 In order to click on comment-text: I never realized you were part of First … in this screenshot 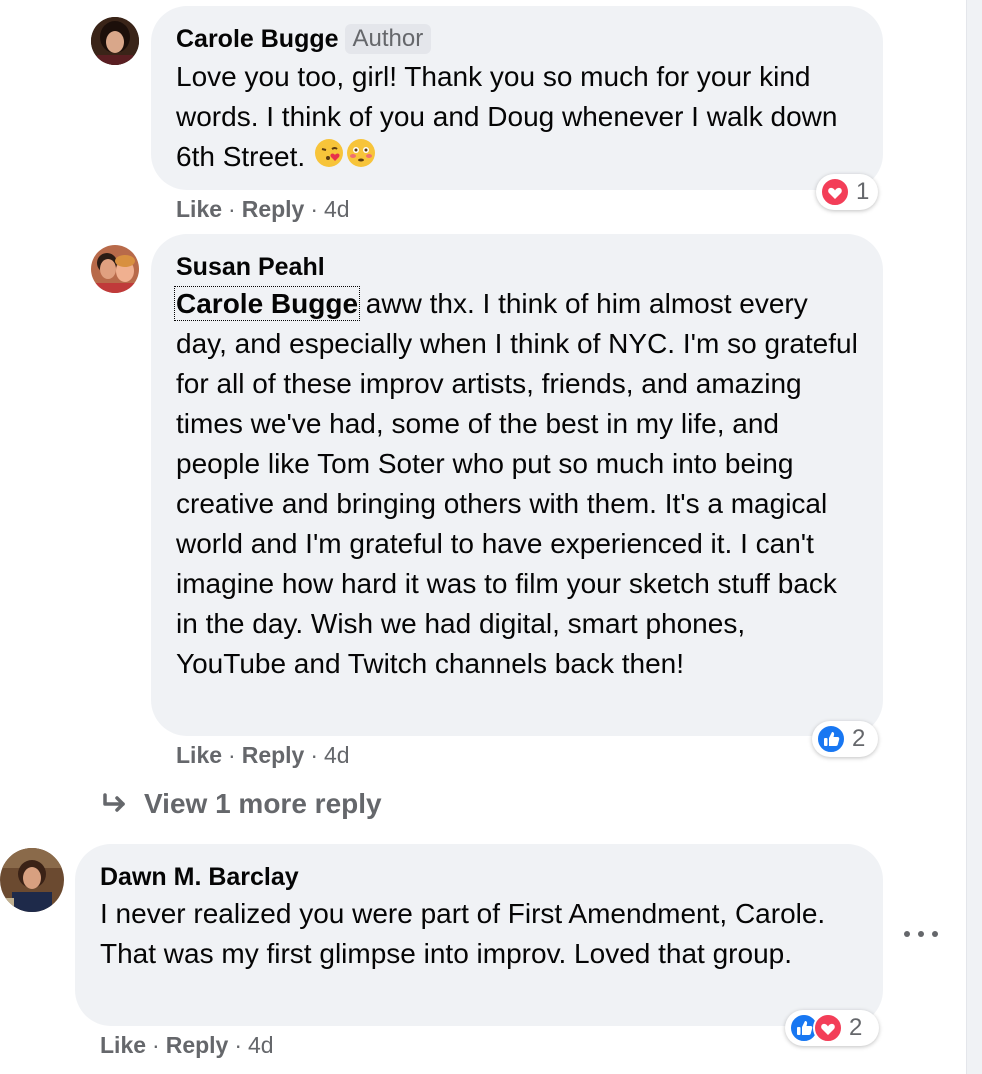, I will do `click(465, 934)`.